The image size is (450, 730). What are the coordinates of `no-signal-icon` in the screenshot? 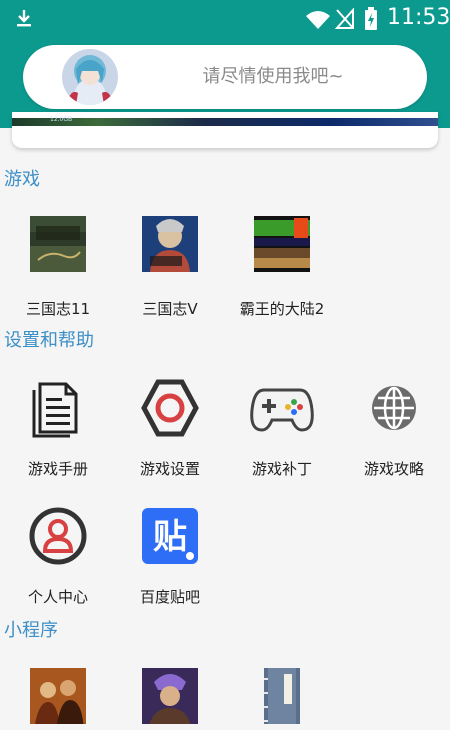 It's located at (344, 18).